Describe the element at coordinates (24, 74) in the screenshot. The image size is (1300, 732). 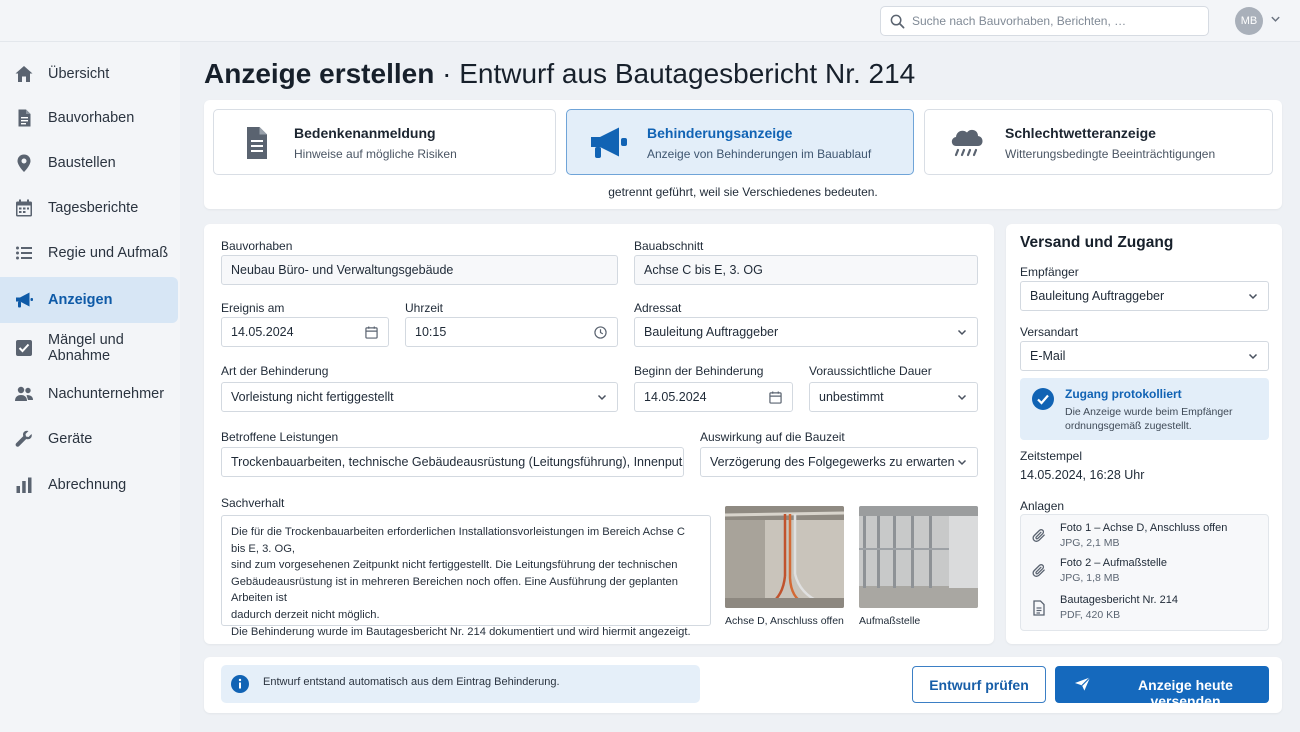
I see `home-icon` at that location.